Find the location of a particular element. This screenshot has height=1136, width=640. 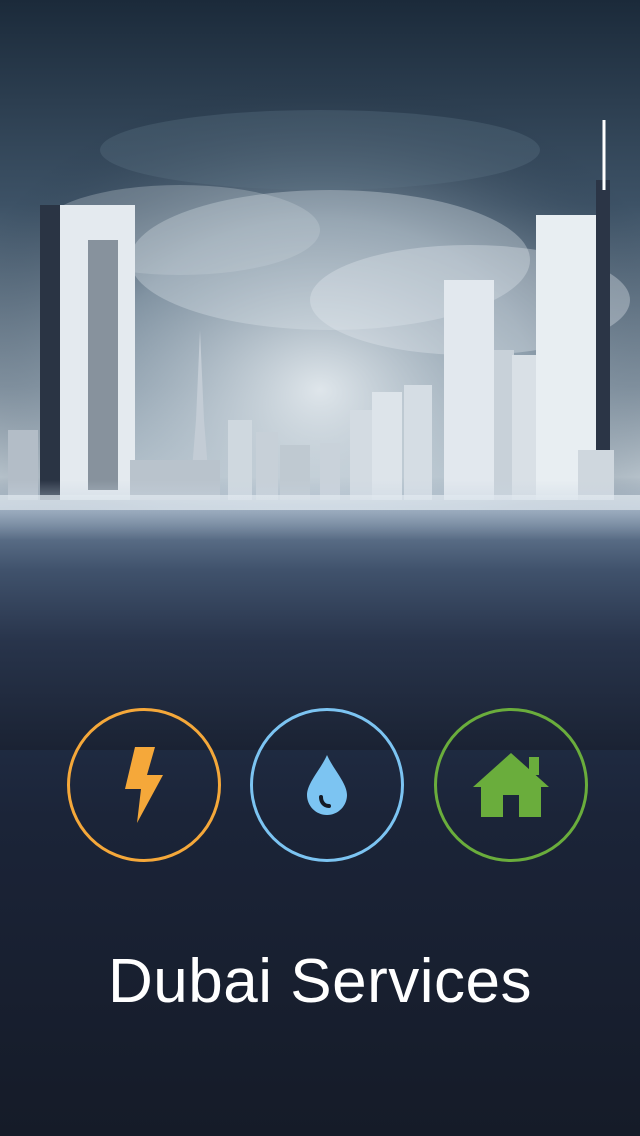

water-button is located at coordinates (327, 785).